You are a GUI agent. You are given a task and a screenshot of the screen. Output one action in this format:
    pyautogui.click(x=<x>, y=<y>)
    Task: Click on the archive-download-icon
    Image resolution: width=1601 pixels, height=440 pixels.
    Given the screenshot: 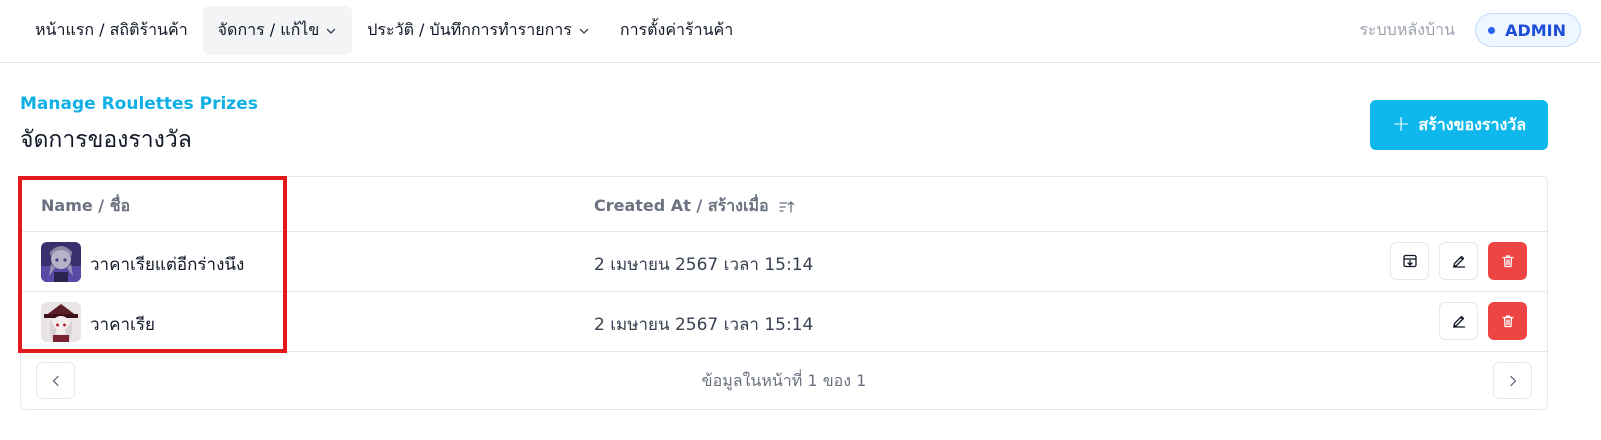 What is the action you would take?
    pyautogui.click(x=1410, y=261)
    